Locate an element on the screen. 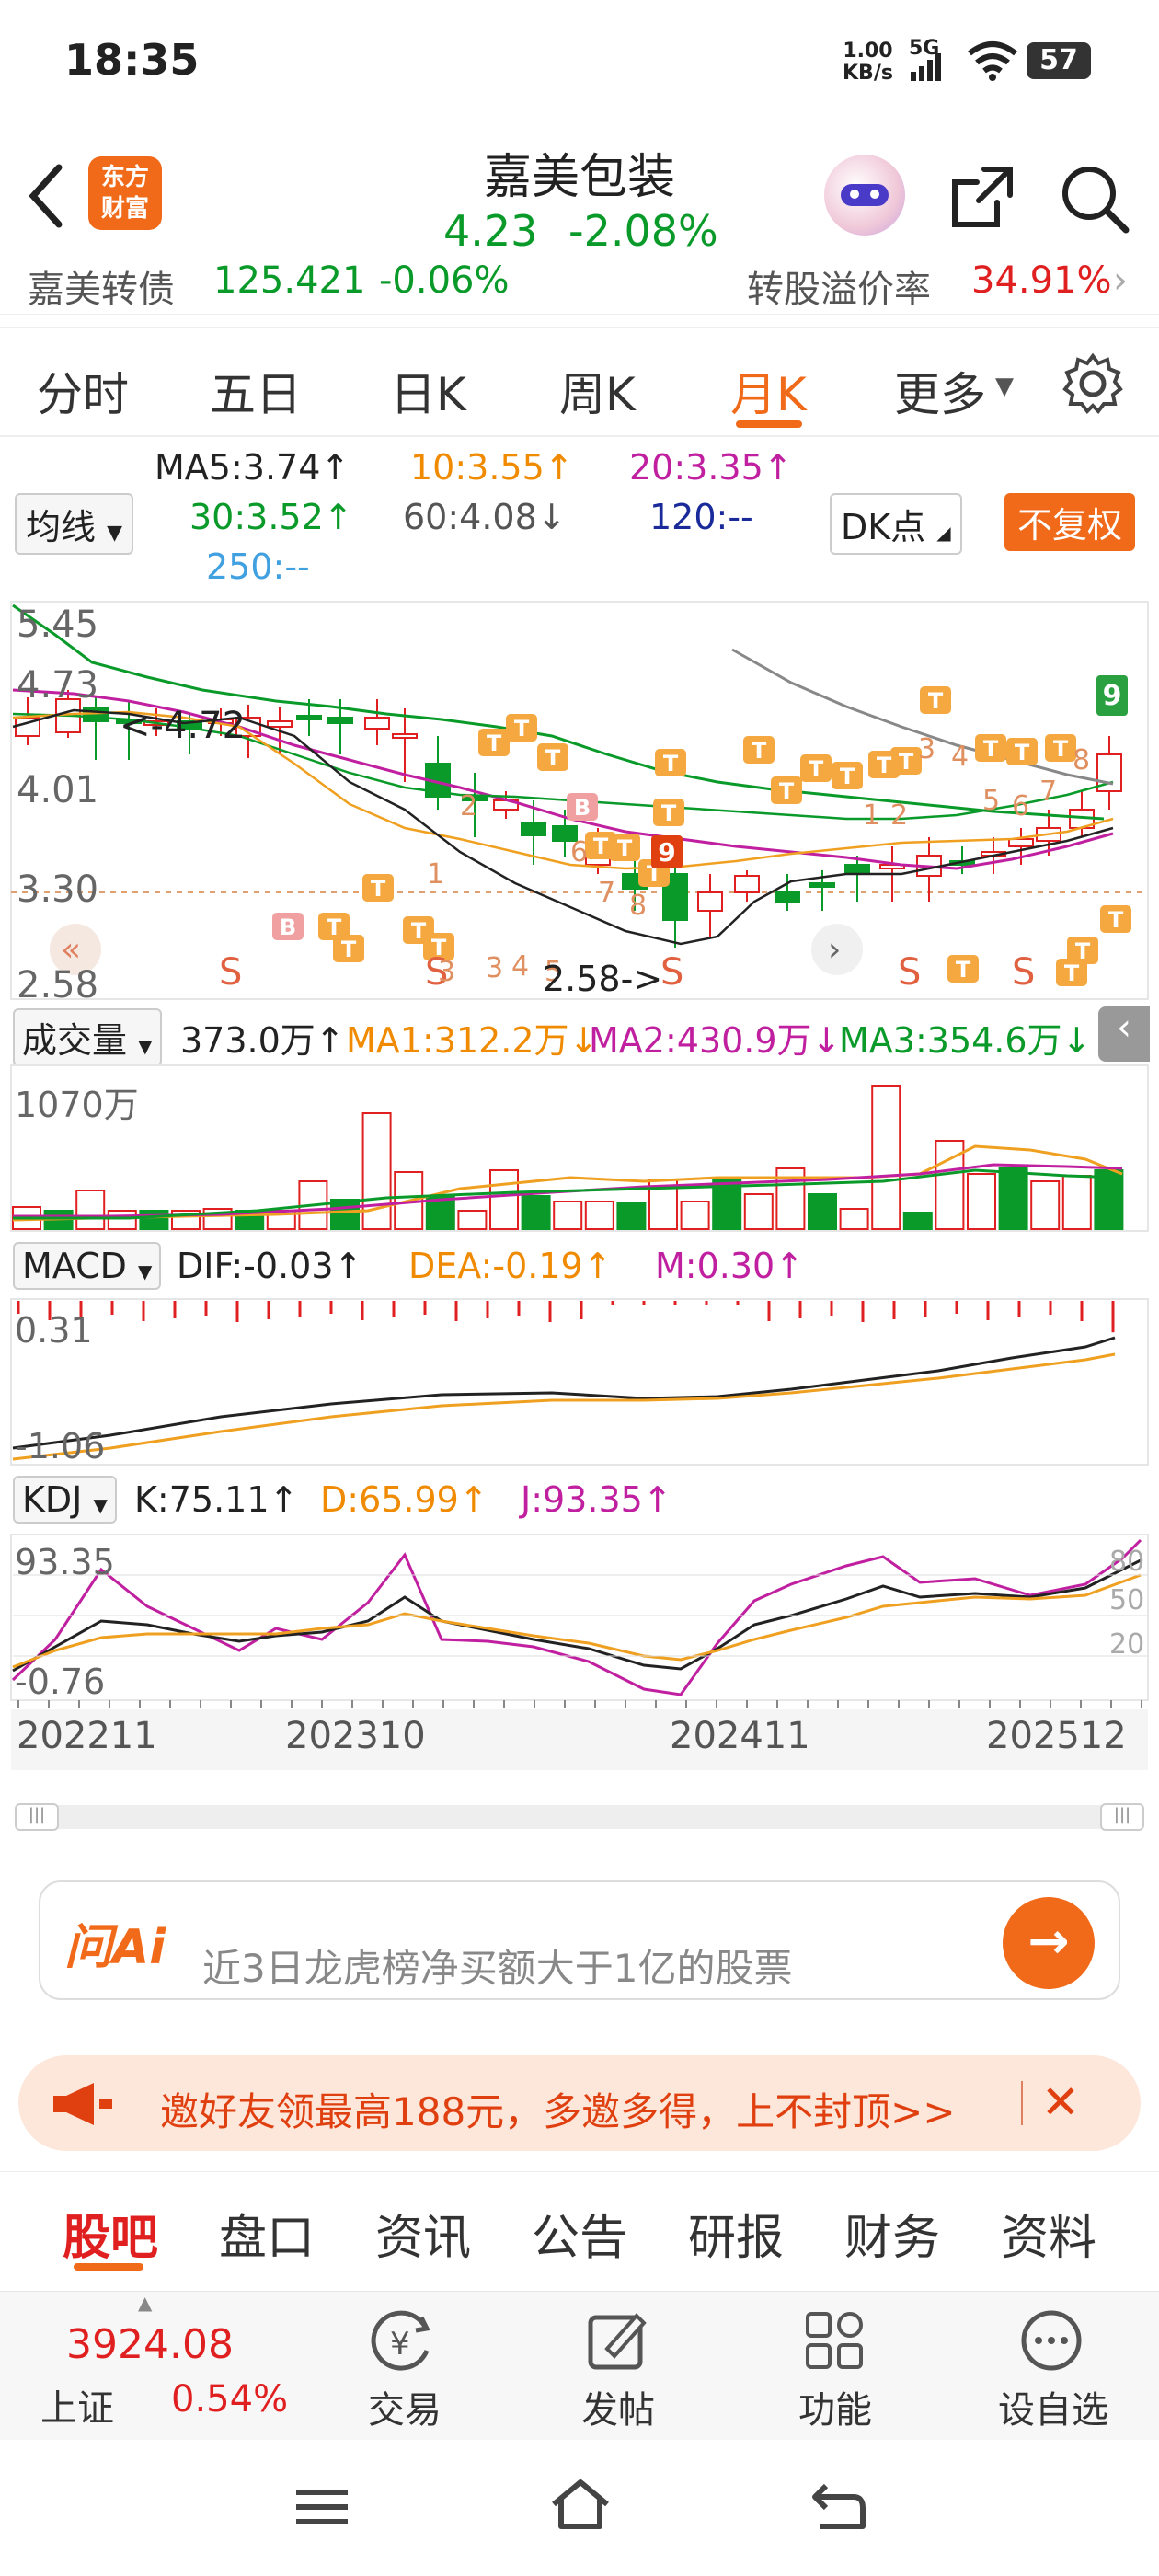 This screenshot has height=2576, width=1159. tab-more: 更多 is located at coordinates (940, 391).